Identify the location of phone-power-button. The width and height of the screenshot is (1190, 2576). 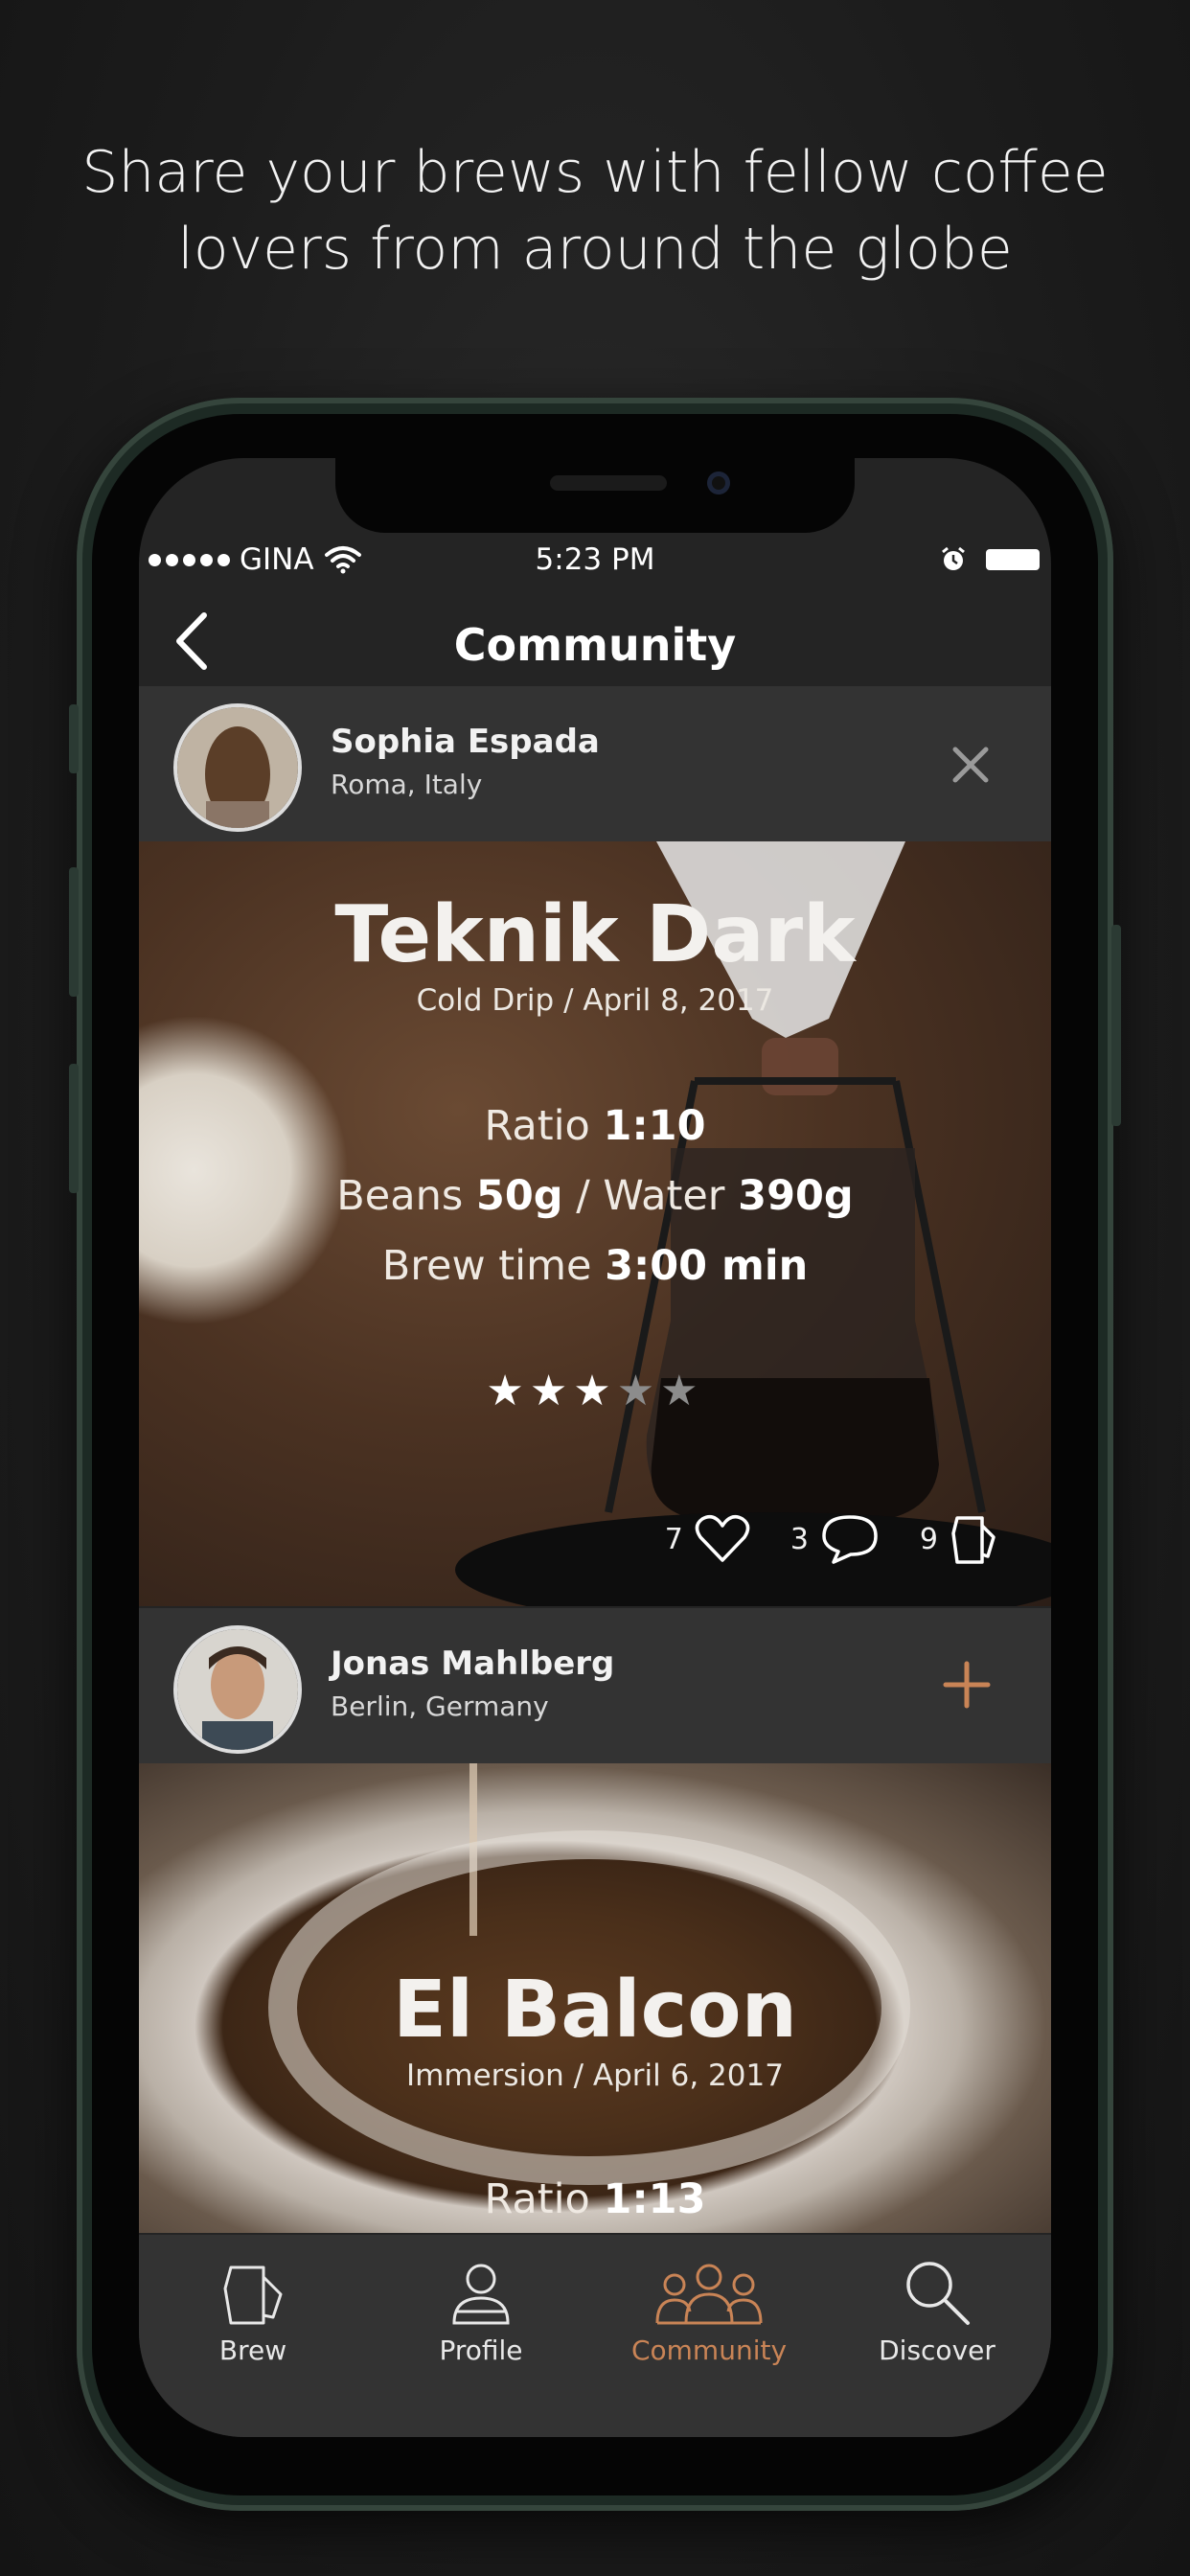
(1116, 1025).